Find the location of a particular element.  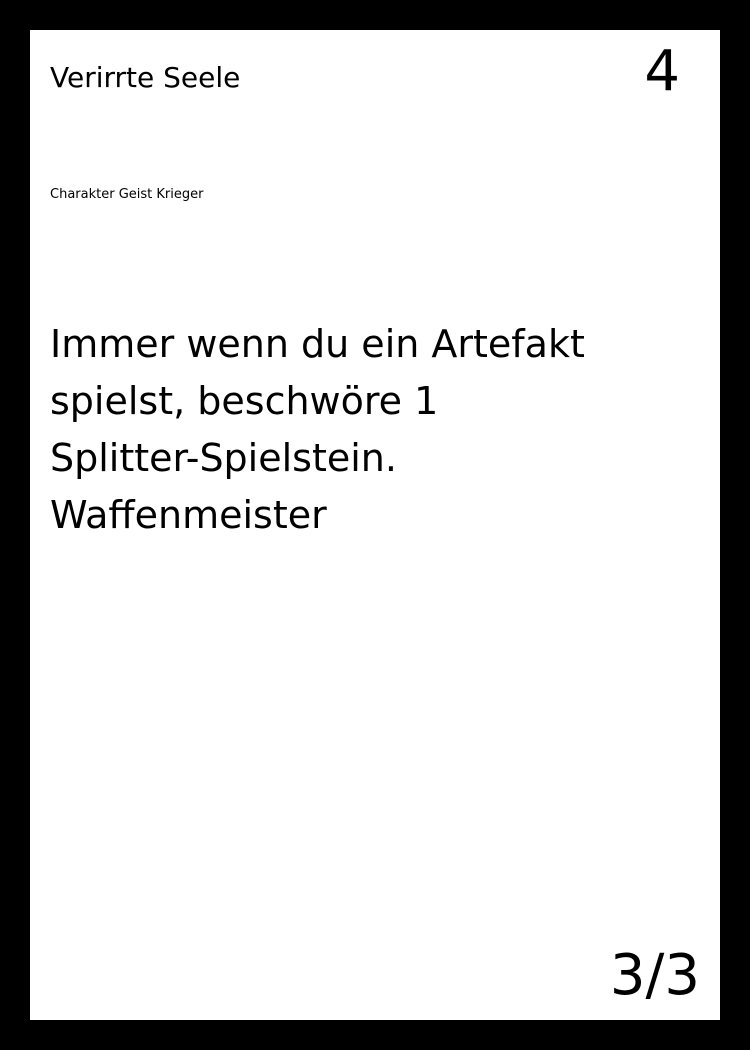

card-cost: 4 is located at coordinates (662, 71).